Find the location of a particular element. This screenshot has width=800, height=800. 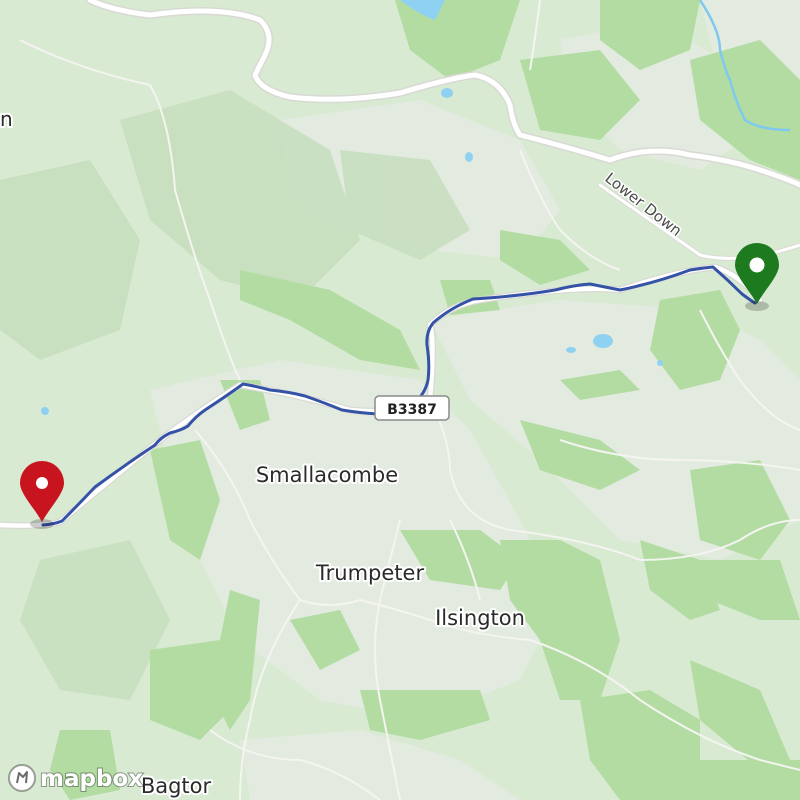

place-label-bagtor: Bagtor is located at coordinates (176, 786).